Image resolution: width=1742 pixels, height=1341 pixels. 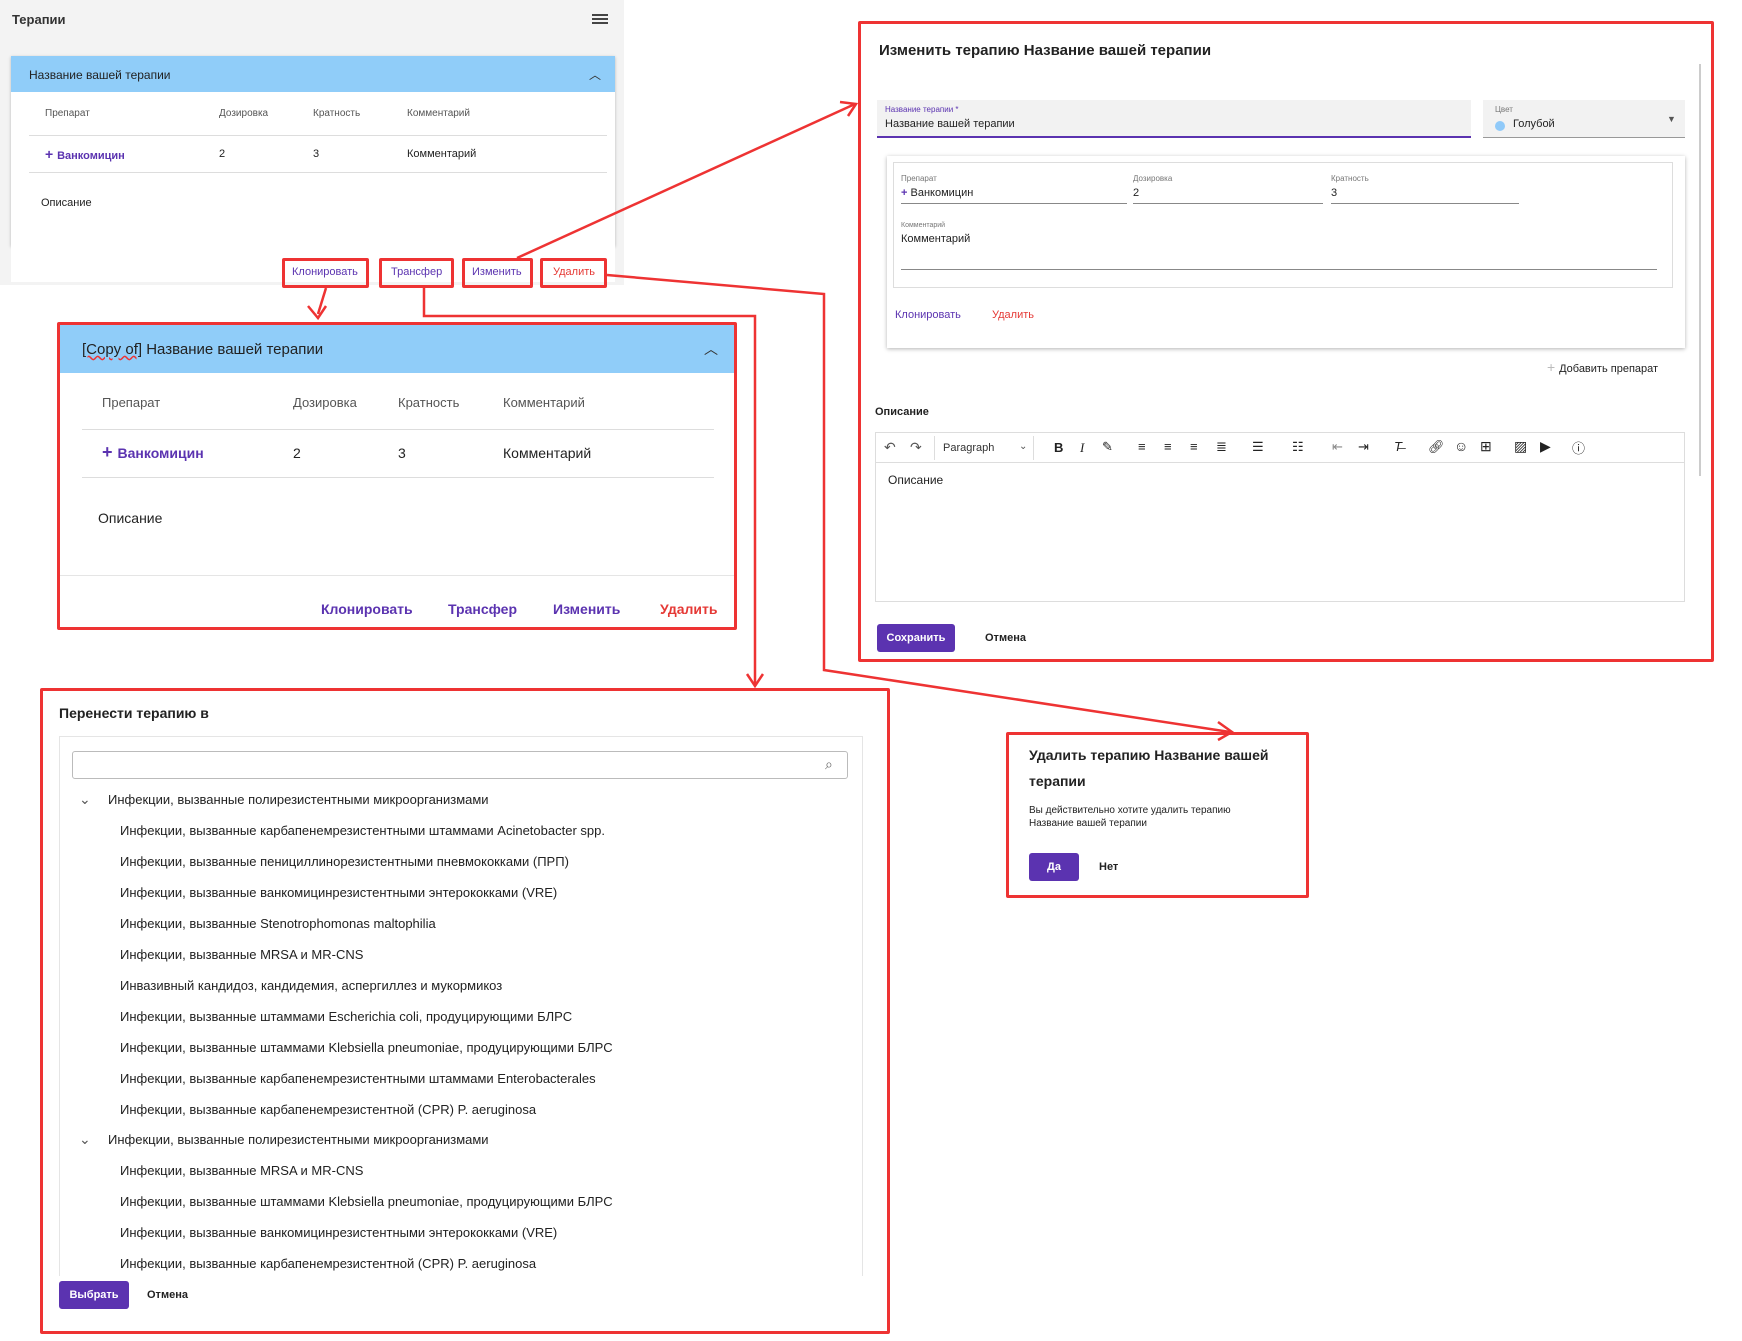 What do you see at coordinates (442, 154) in the screenshot?
I see `comment-value: Комментарий` at bounding box center [442, 154].